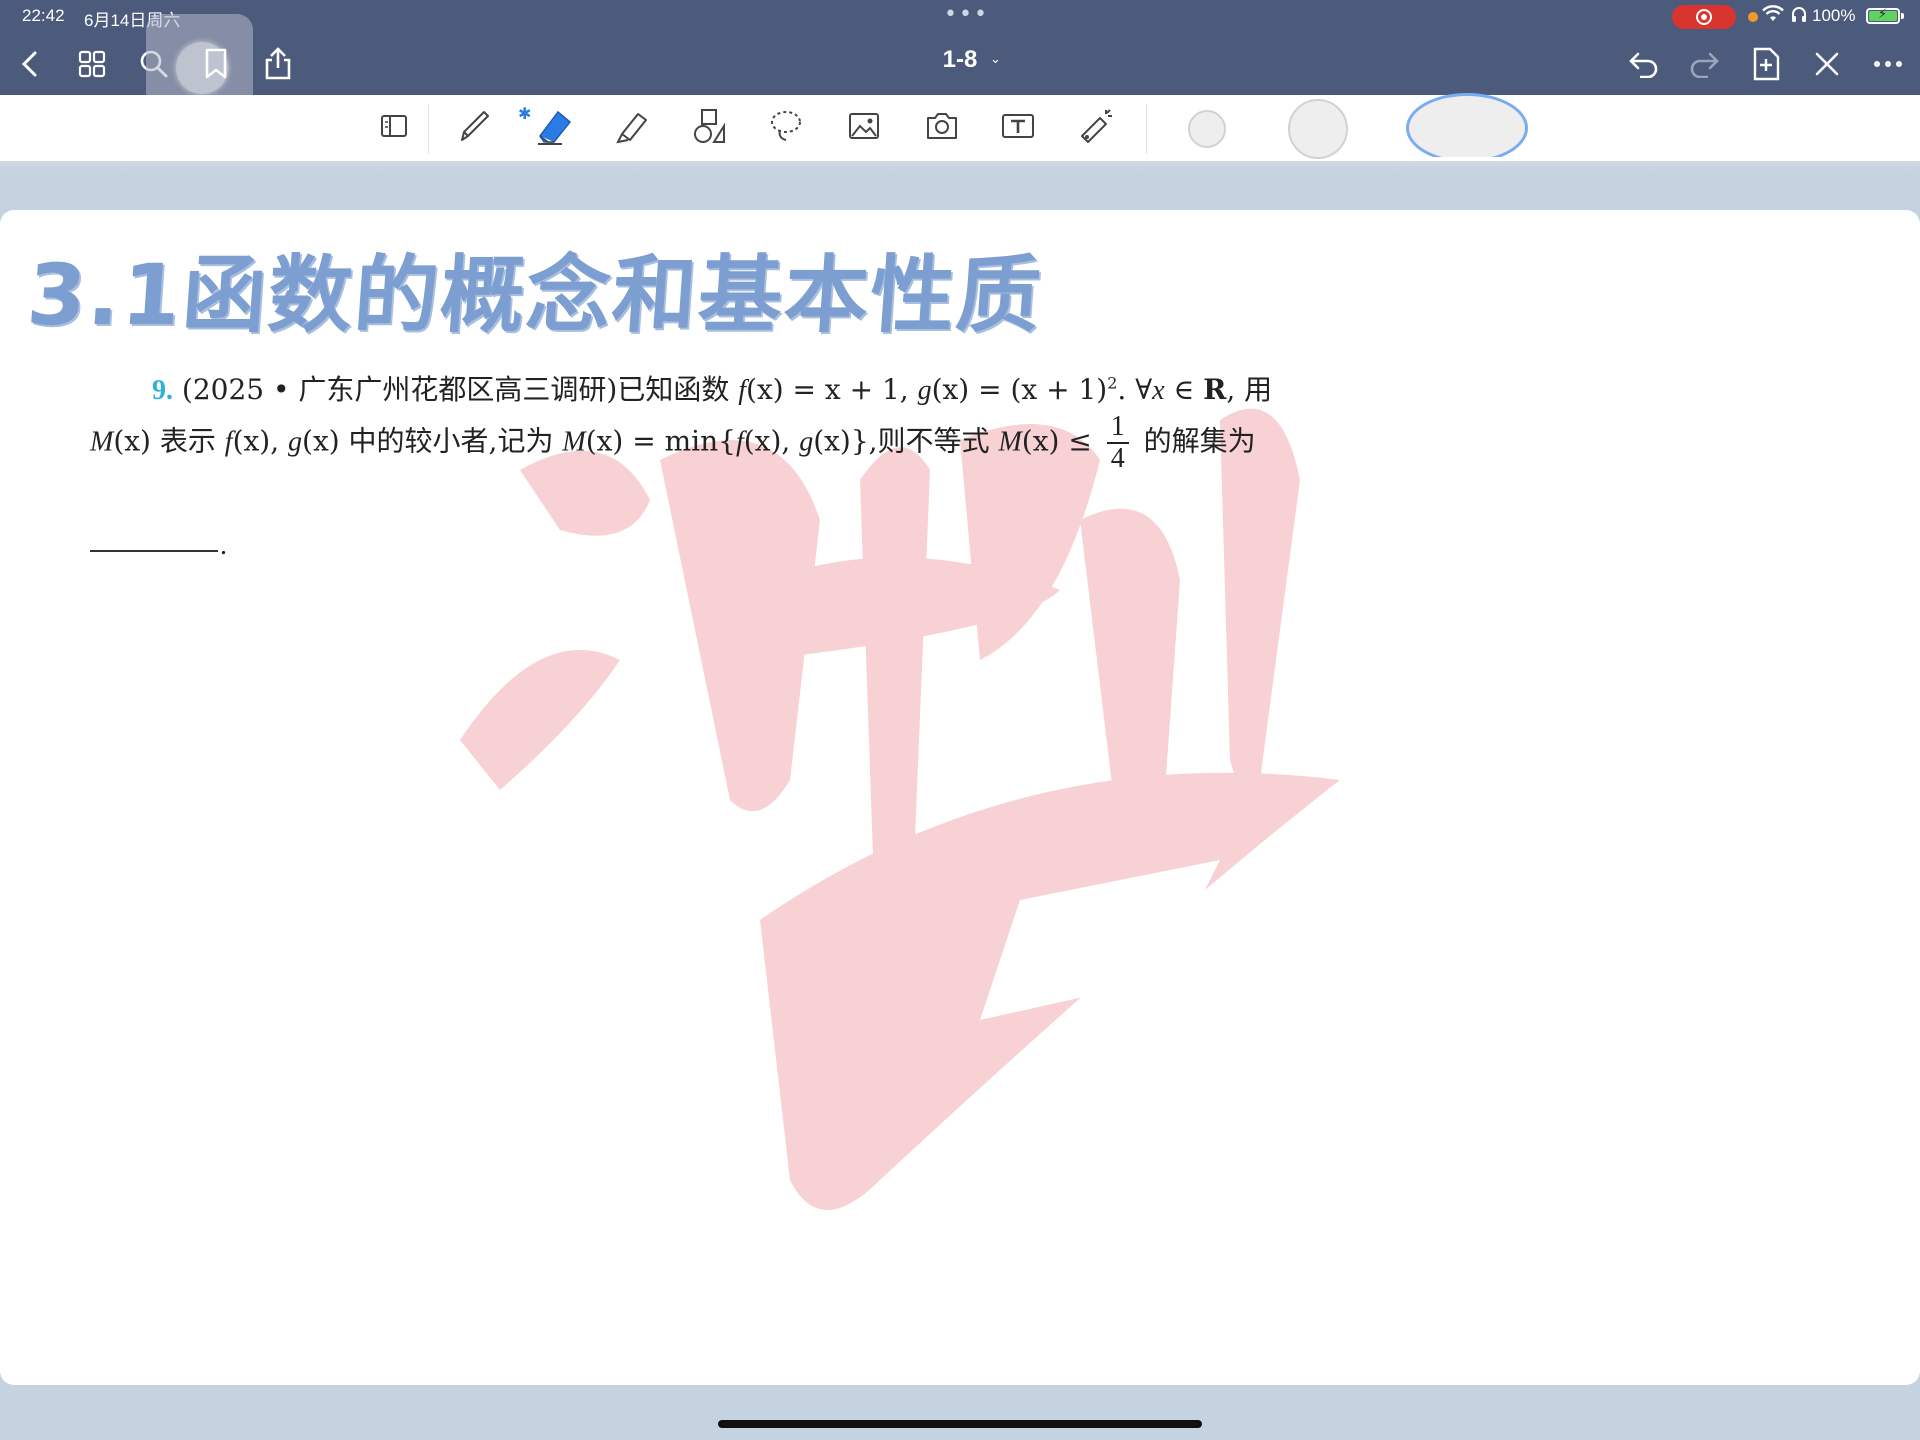 The image size is (1920, 1440). What do you see at coordinates (1195, 441) in the screenshot?
I see `text-seg: 的解集为` at bounding box center [1195, 441].